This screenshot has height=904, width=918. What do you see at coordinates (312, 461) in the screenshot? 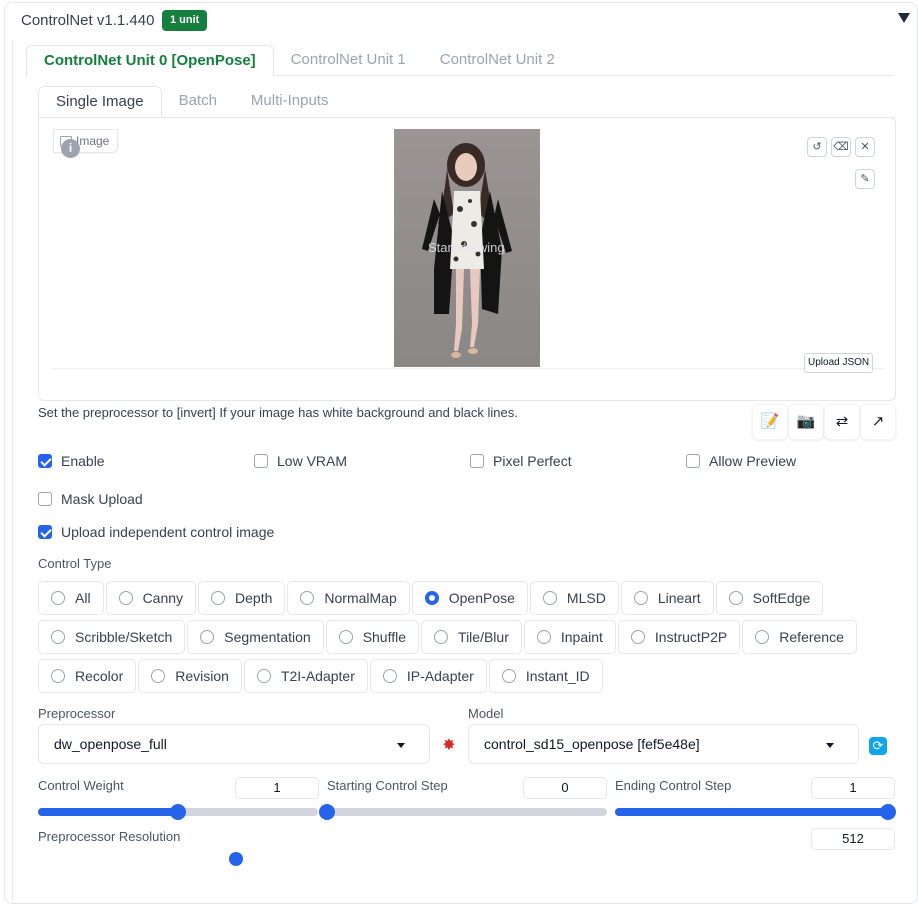
I see `low-vram-label: Low VRAM` at bounding box center [312, 461].